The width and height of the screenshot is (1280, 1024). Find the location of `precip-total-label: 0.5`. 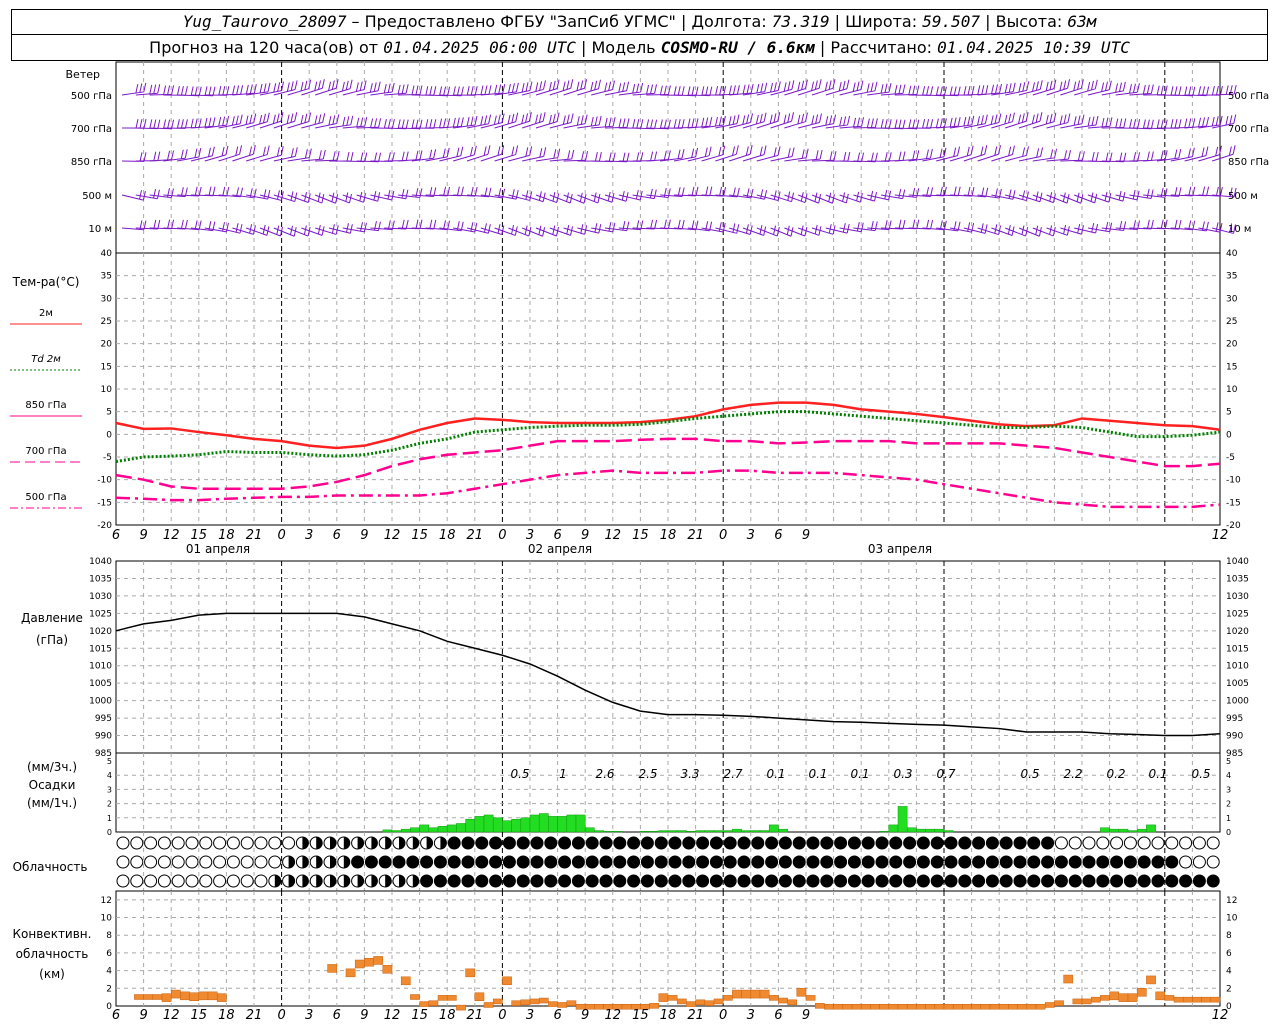

precip-total-label: 0.5 is located at coordinates (1200, 774).